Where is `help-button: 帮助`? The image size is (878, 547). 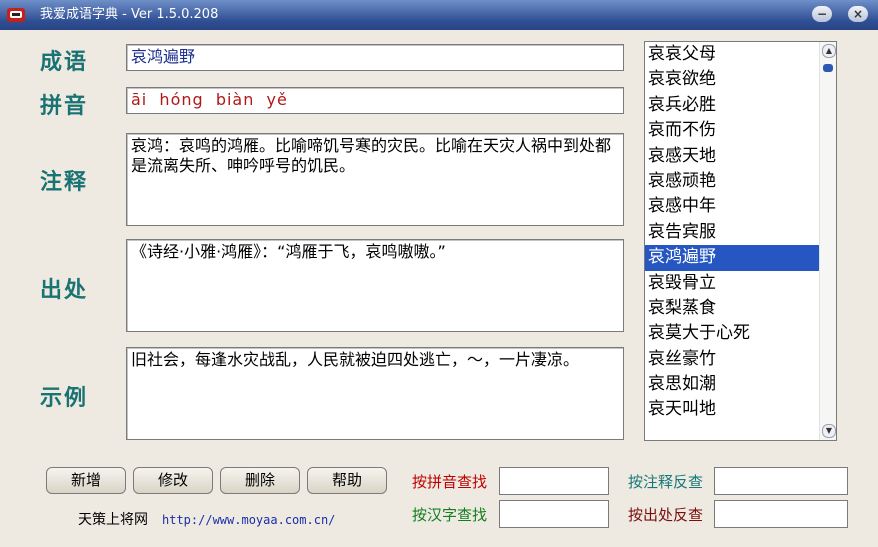 help-button: 帮助 is located at coordinates (347, 480).